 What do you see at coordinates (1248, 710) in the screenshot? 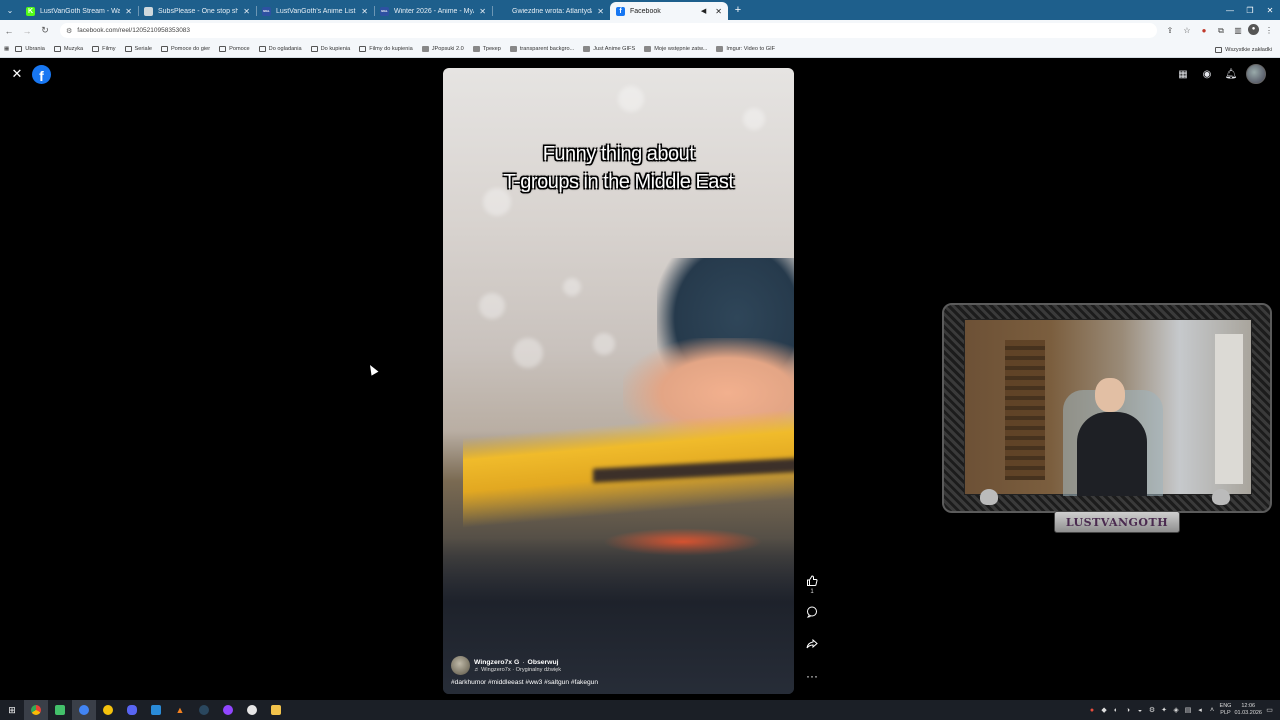
I see `clock: 12:06 01.03.2026` at bounding box center [1248, 710].